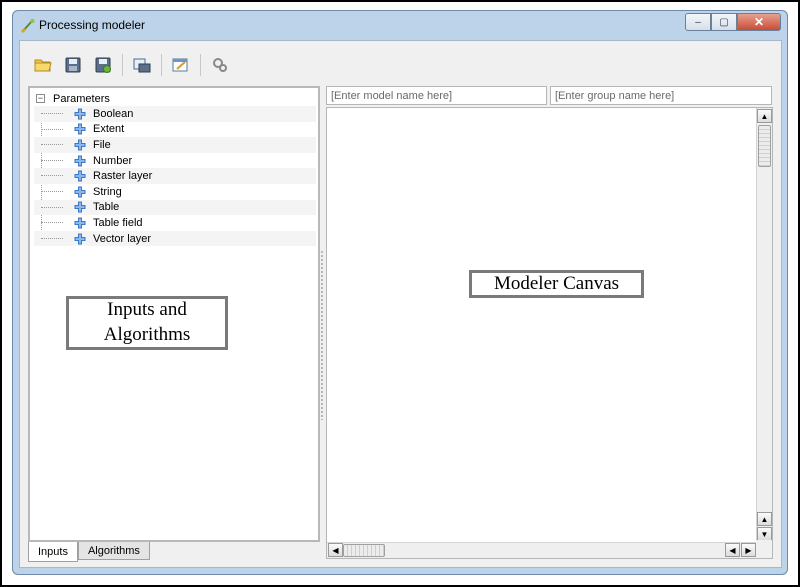 This screenshot has width=800, height=587. I want to click on vertical-scrollbar: ▲ ▲ ▼, so click(764, 324).